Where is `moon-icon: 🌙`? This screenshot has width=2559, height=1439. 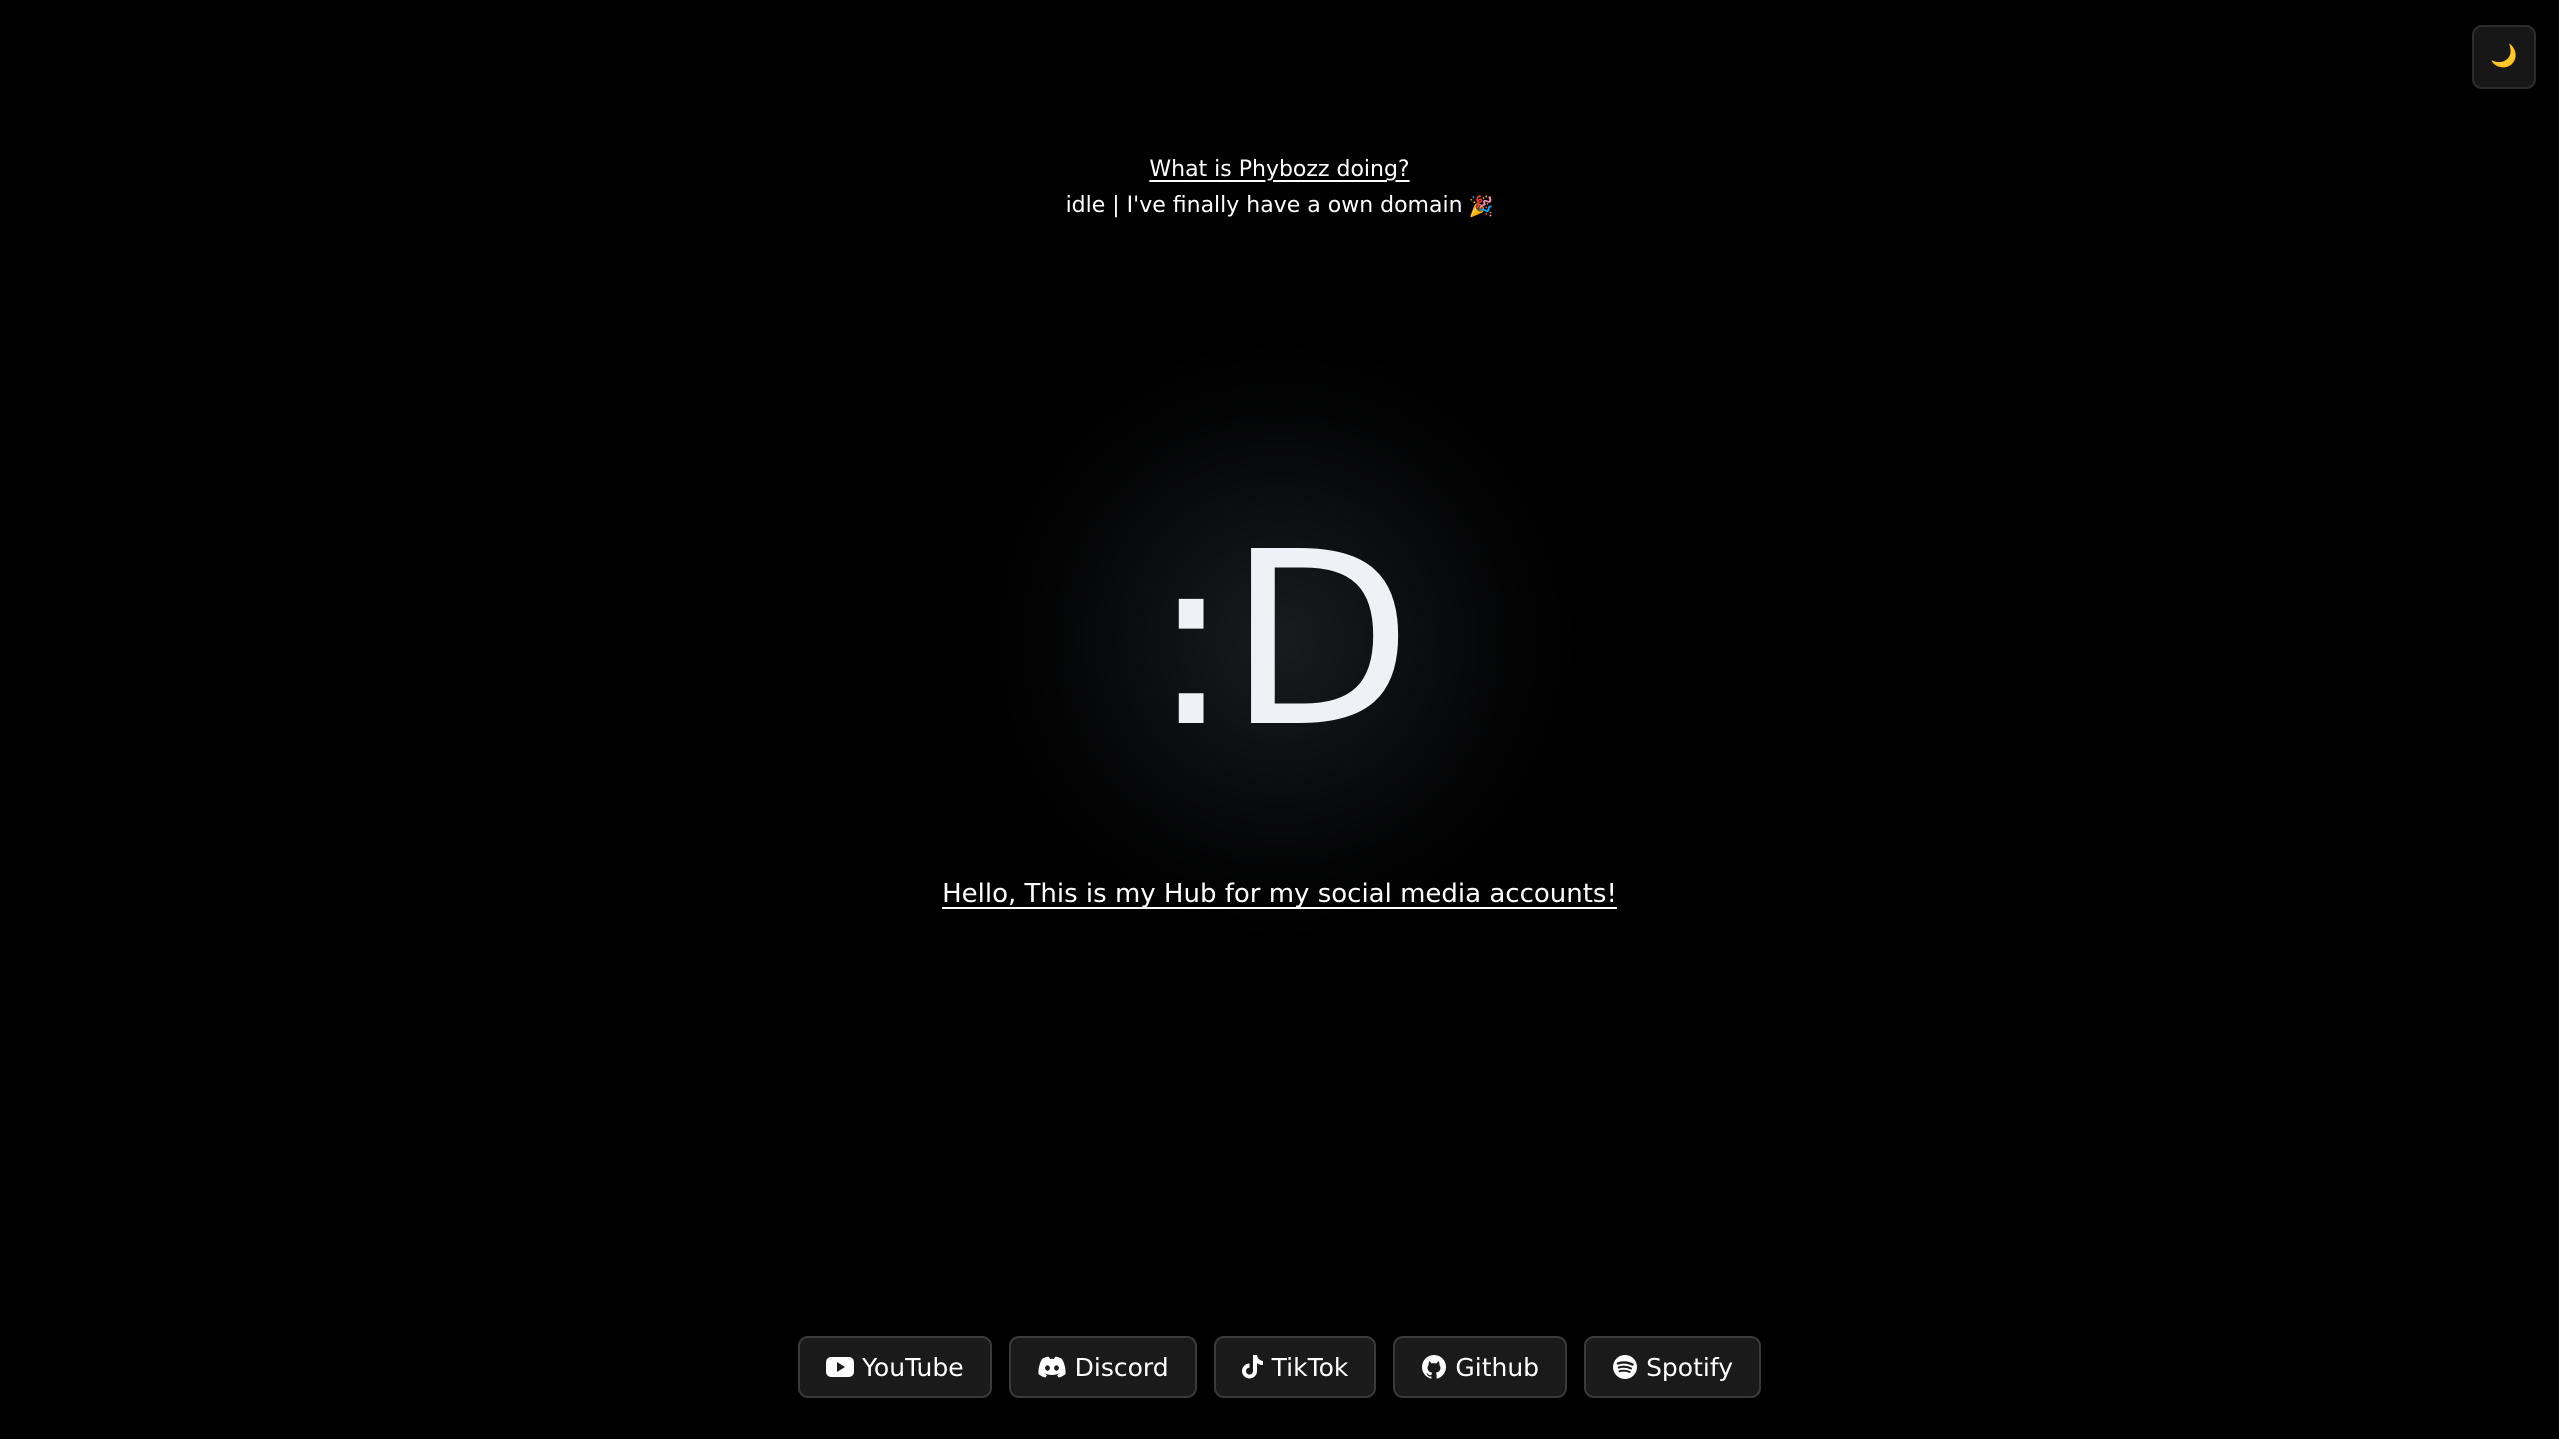 moon-icon: 🌙 is located at coordinates (2504, 56).